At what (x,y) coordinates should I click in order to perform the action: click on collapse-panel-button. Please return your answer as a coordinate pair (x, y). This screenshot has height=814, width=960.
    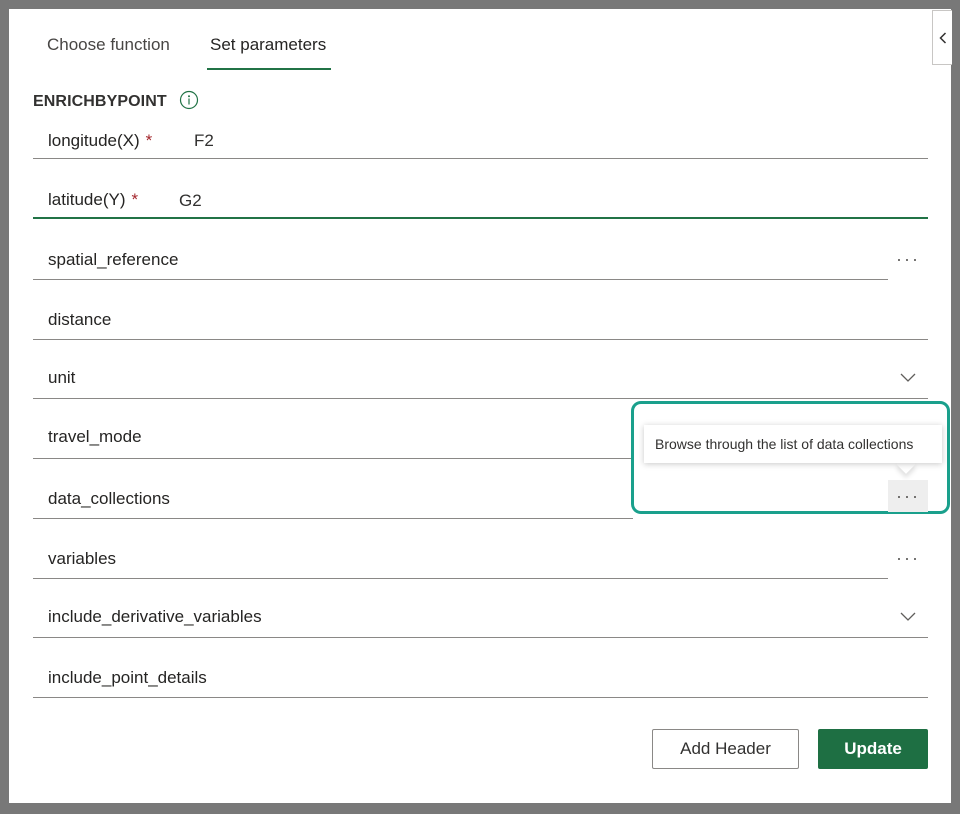
    Looking at the image, I should click on (942, 37).